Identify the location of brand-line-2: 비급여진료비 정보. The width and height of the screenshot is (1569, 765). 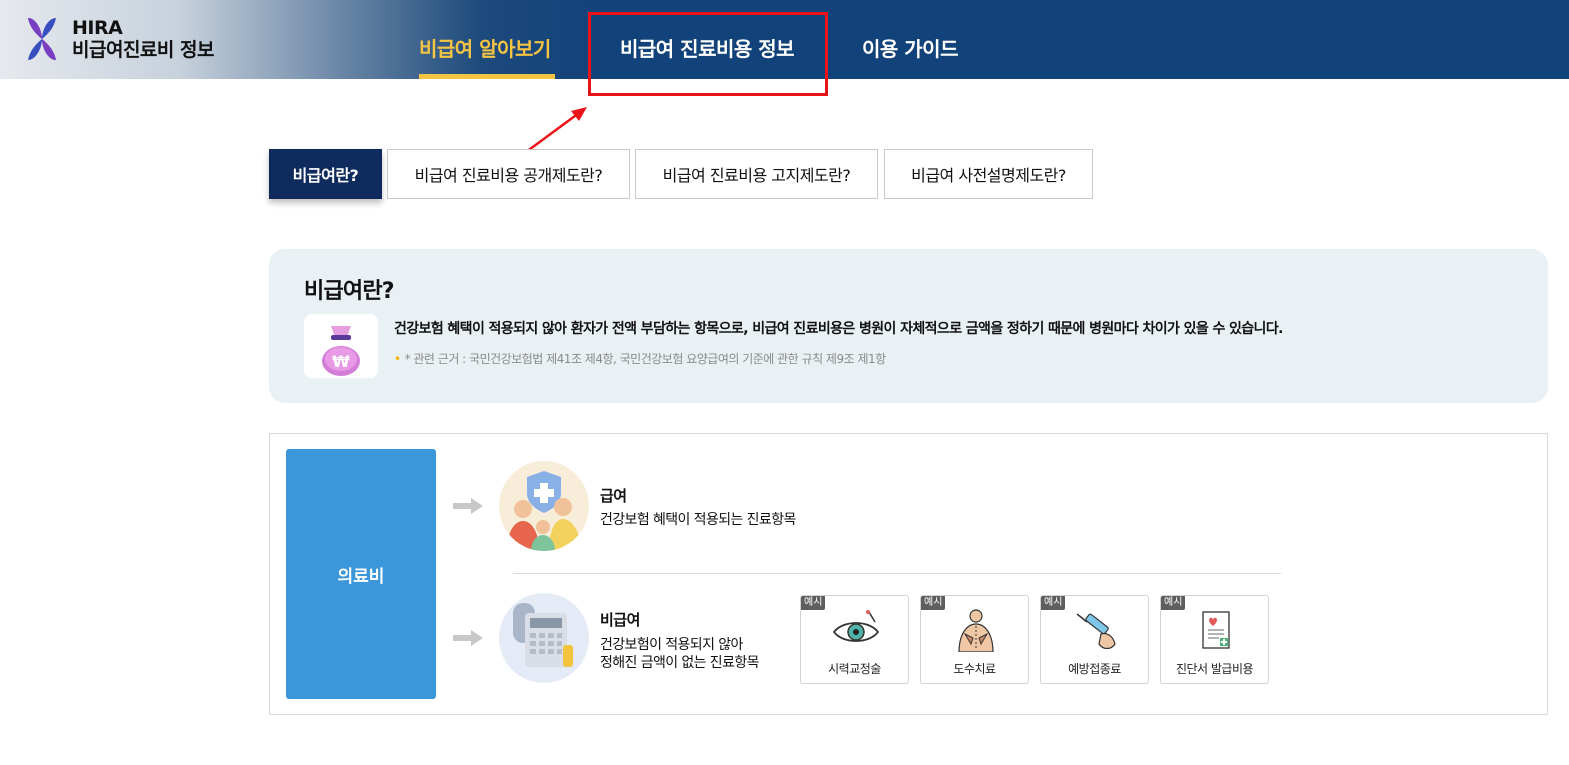
(143, 50).